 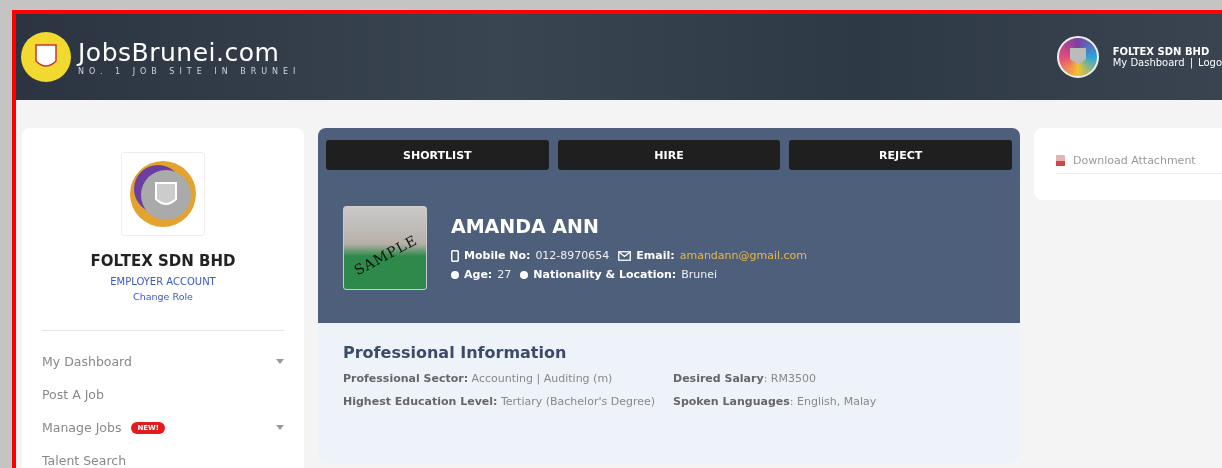 What do you see at coordinates (504, 274) in the screenshot?
I see `age-value: 27` at bounding box center [504, 274].